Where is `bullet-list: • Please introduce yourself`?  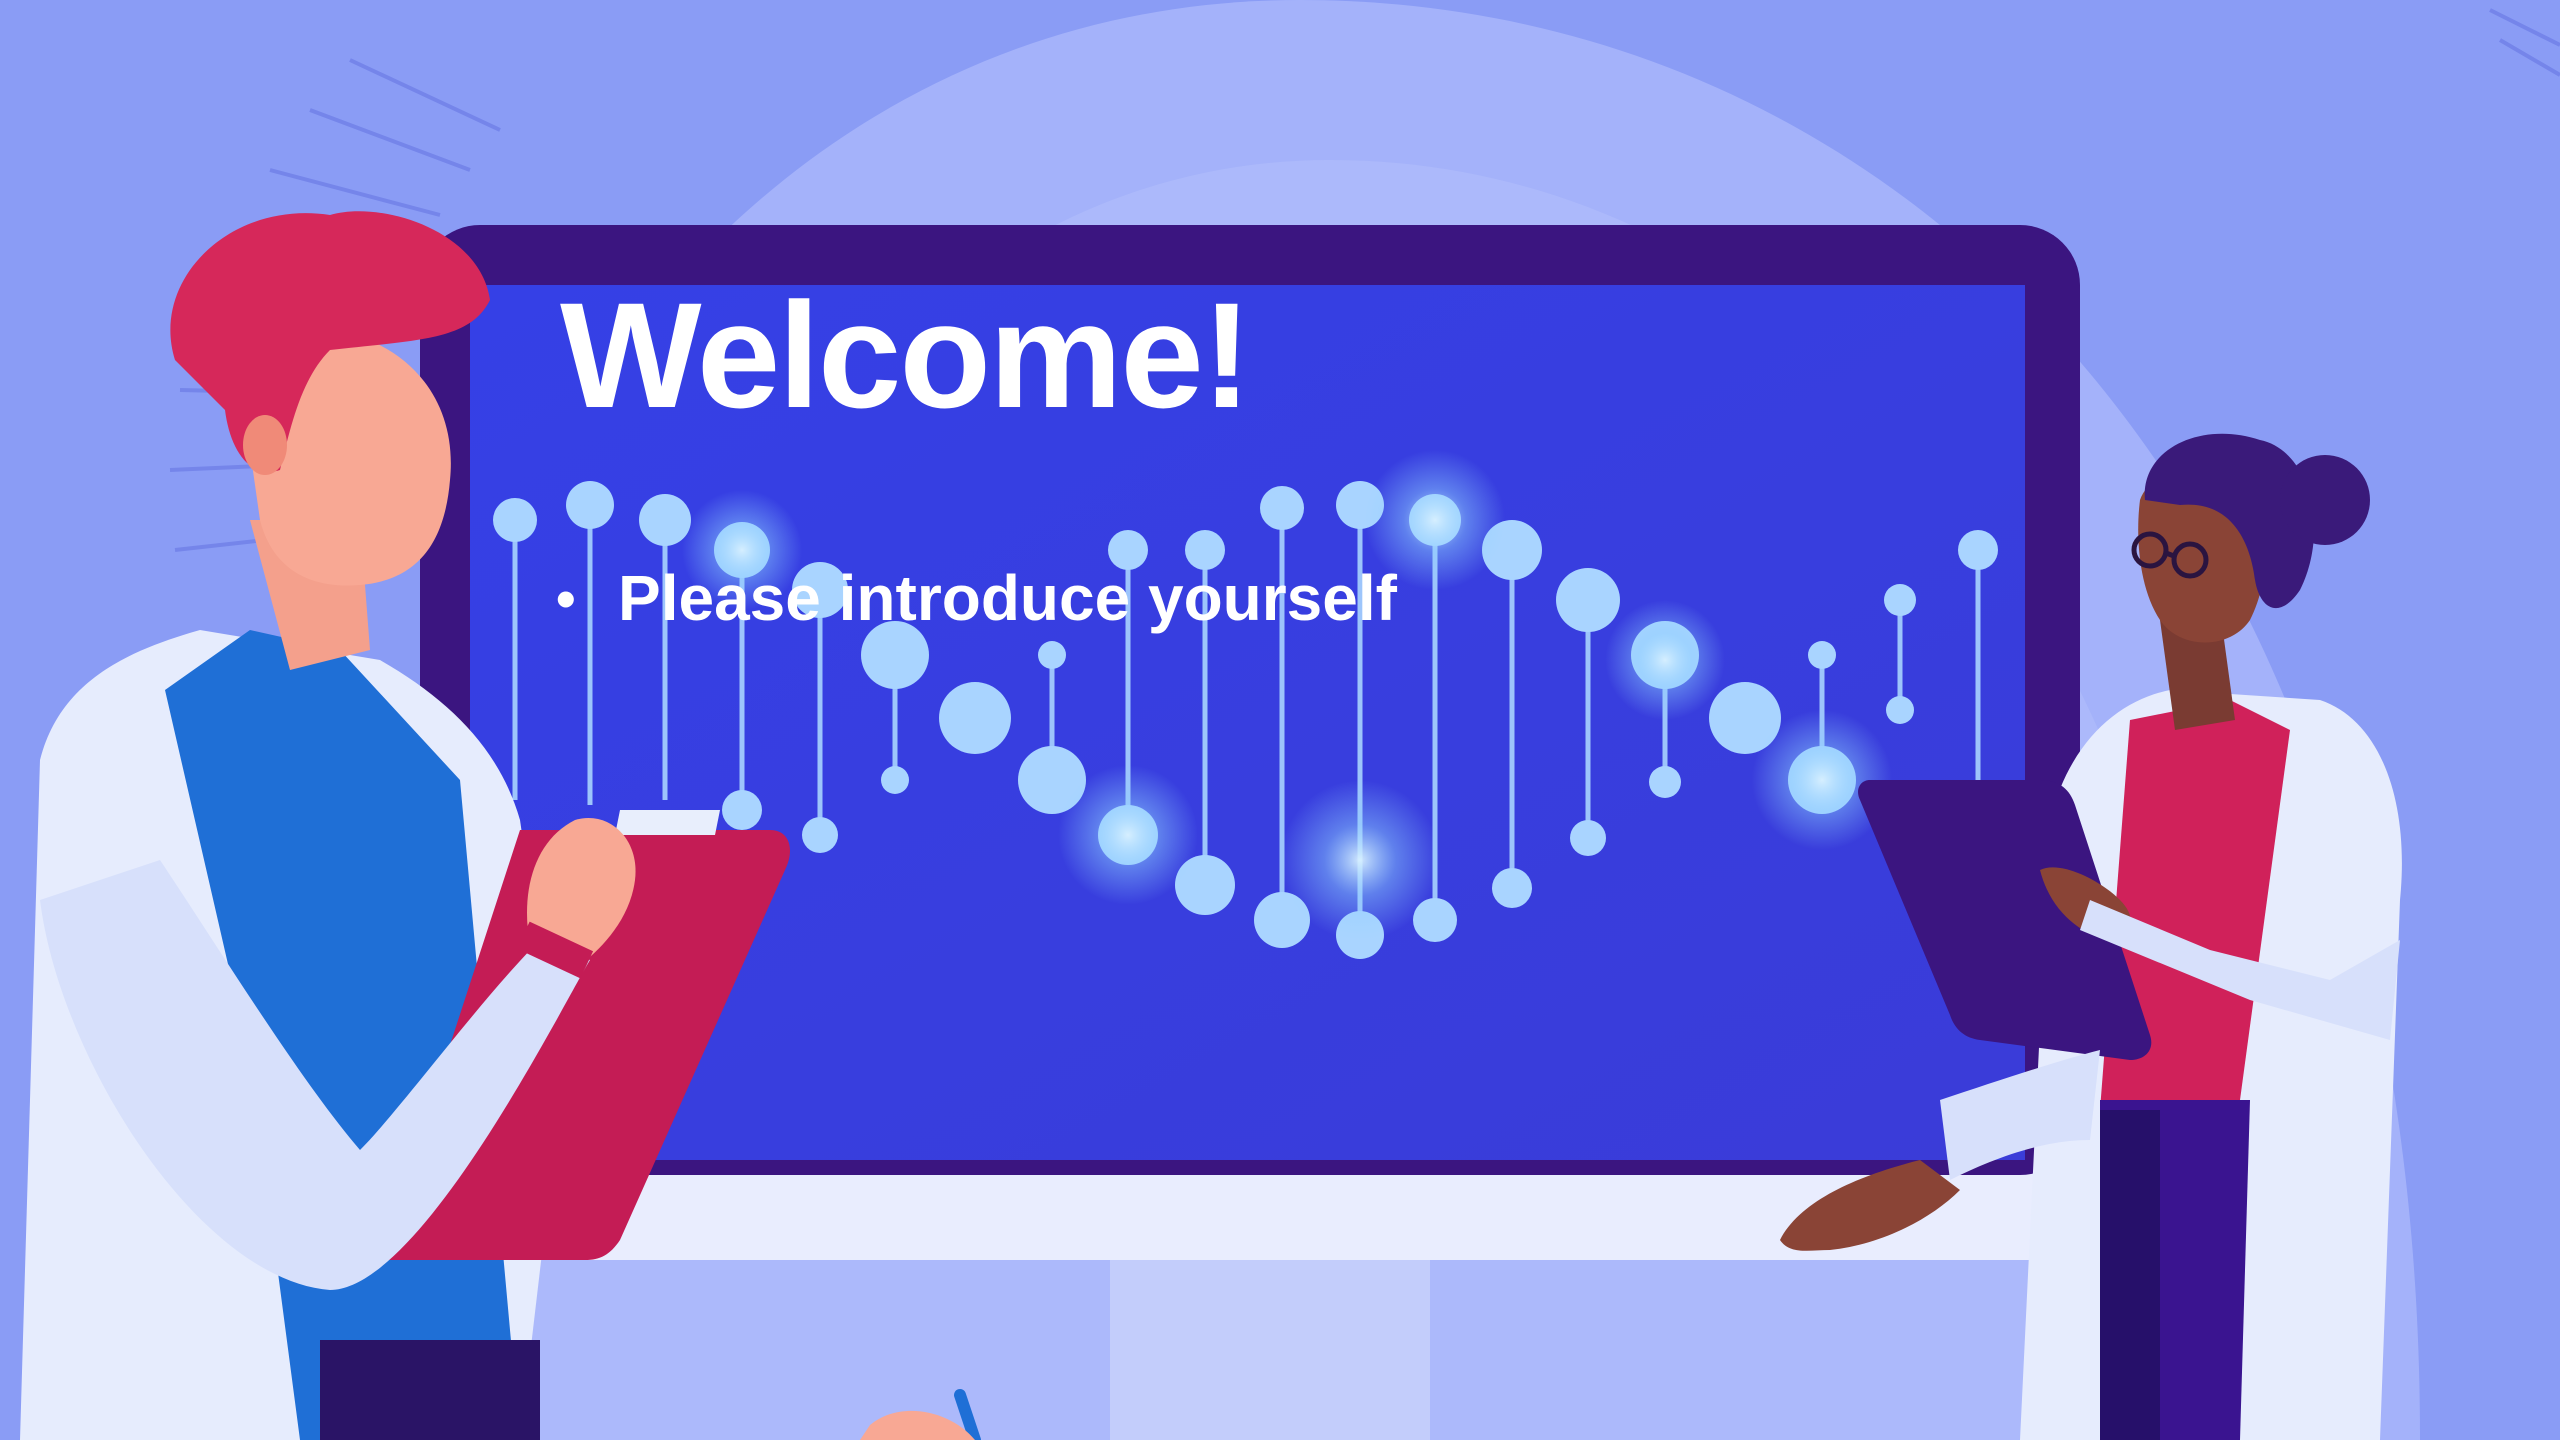
bullet-list: • Please introduce yourself is located at coordinates (976, 598).